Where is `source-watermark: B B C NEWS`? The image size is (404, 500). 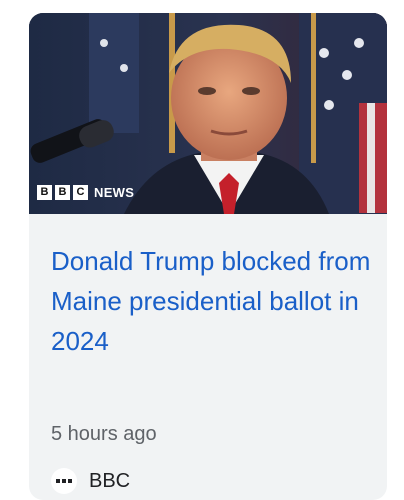
source-watermark: B B C NEWS is located at coordinates (85, 192).